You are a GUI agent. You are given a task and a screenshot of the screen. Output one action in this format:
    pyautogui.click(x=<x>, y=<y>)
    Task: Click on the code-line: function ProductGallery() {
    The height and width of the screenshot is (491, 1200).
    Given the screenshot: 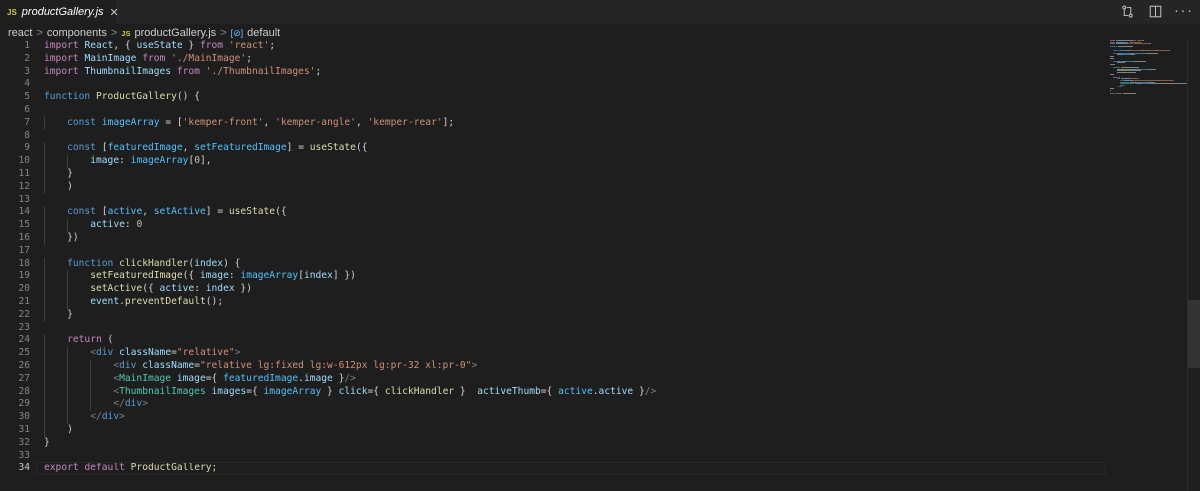 What is the action you would take?
    pyautogui.click(x=579, y=97)
    